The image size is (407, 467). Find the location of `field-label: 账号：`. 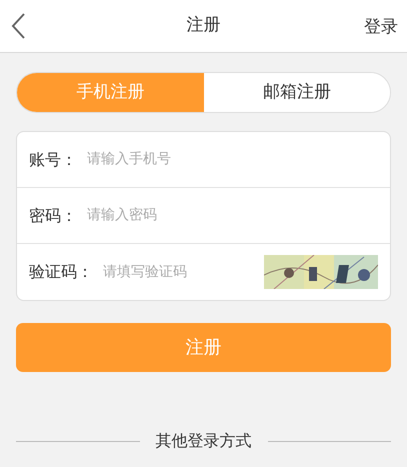

field-label: 账号： is located at coordinates (53, 159).